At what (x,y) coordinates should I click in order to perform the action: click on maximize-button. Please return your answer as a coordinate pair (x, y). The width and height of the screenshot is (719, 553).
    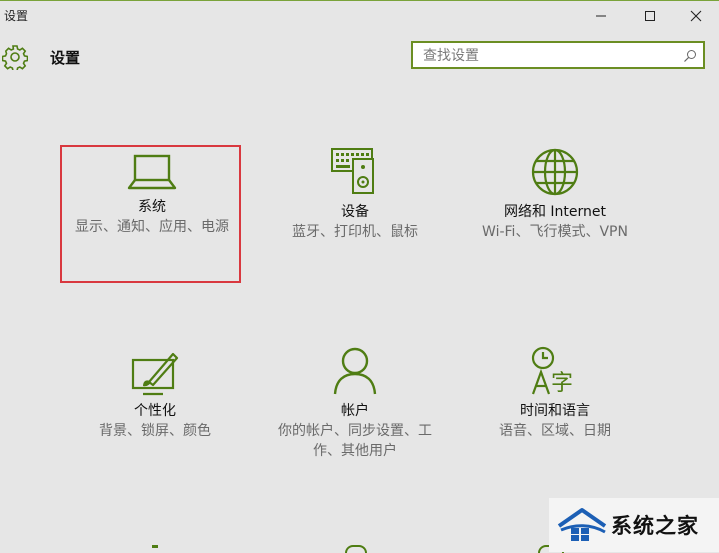
    Looking at the image, I should click on (650, 16).